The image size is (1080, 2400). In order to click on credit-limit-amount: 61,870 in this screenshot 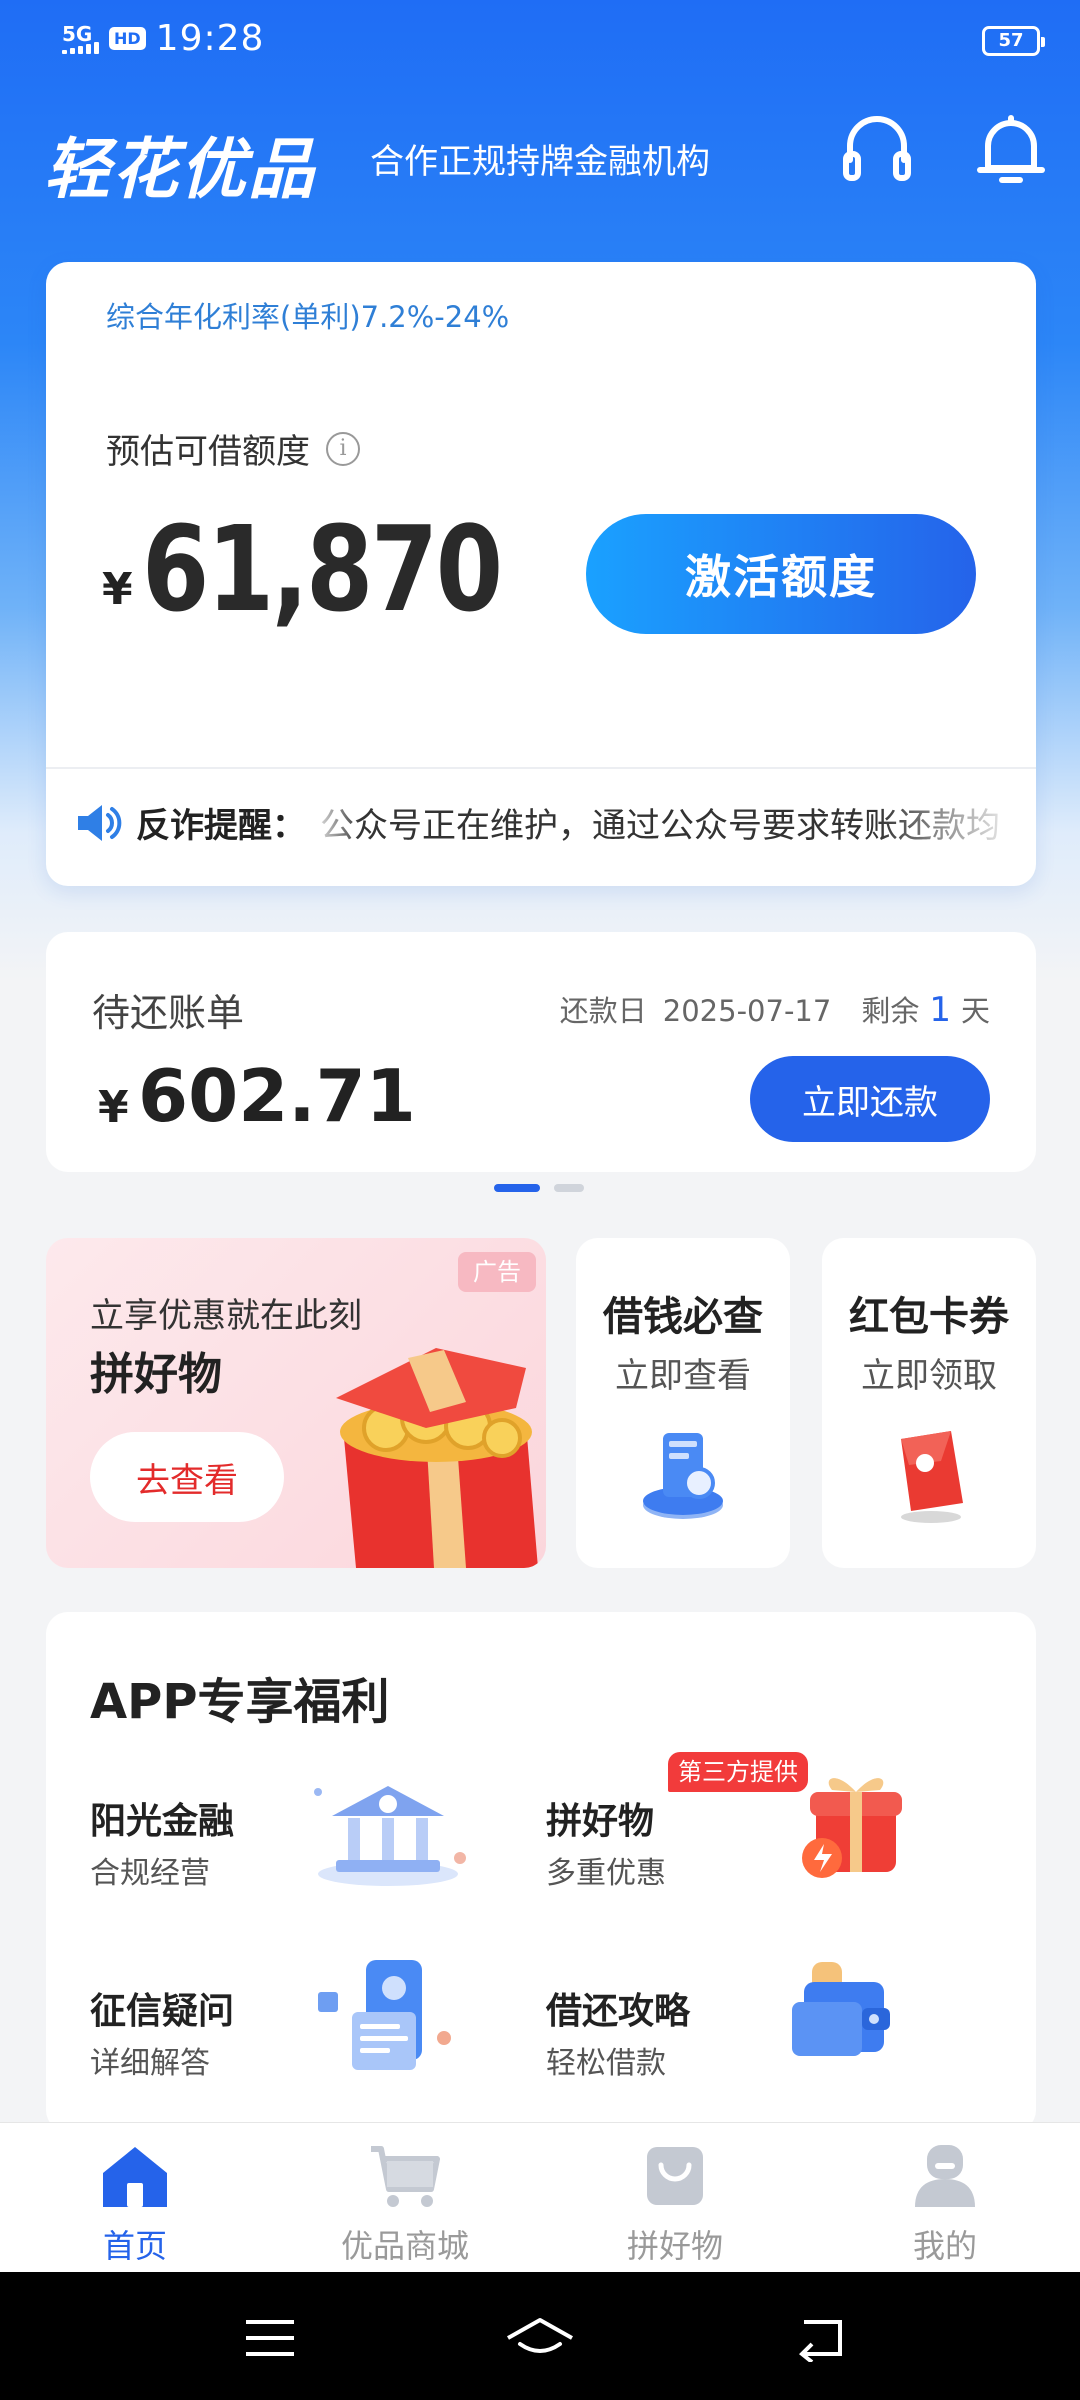, I will do `click(322, 569)`.